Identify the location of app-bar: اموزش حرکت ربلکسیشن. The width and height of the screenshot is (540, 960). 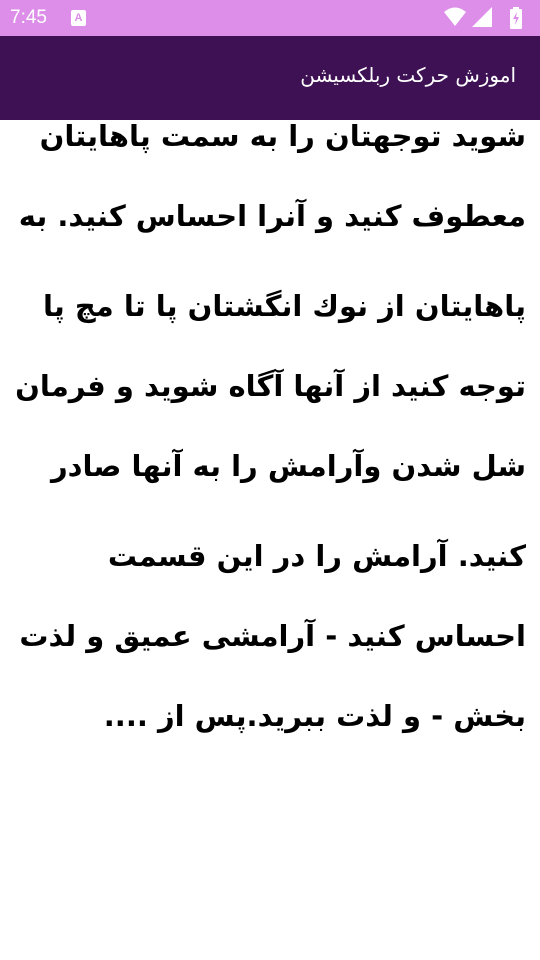
(270, 78).